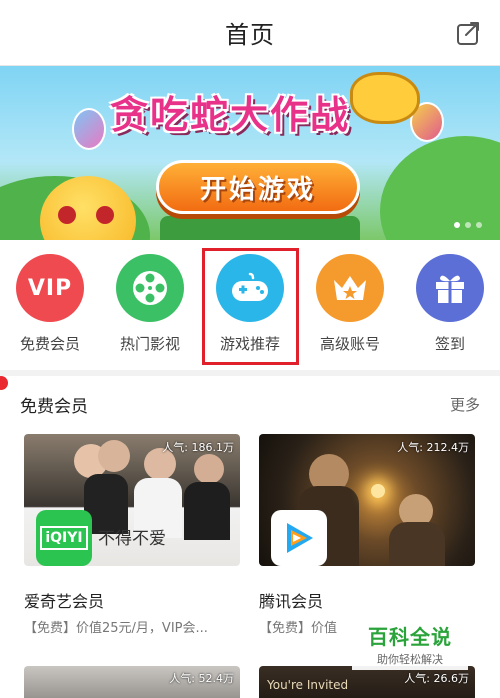 The image size is (500, 698). I want to click on card-name: 腾讯会员, so click(291, 601).